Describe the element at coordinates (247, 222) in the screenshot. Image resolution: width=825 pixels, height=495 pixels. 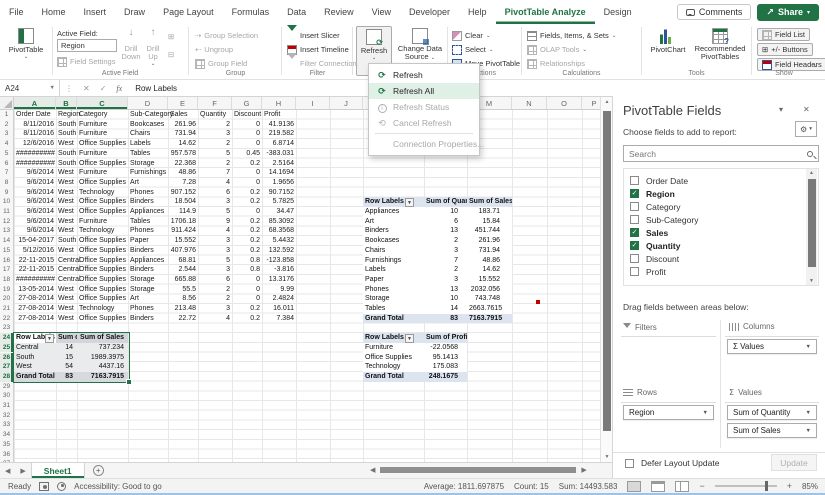
I see `cell-G12: 0.2` at that location.